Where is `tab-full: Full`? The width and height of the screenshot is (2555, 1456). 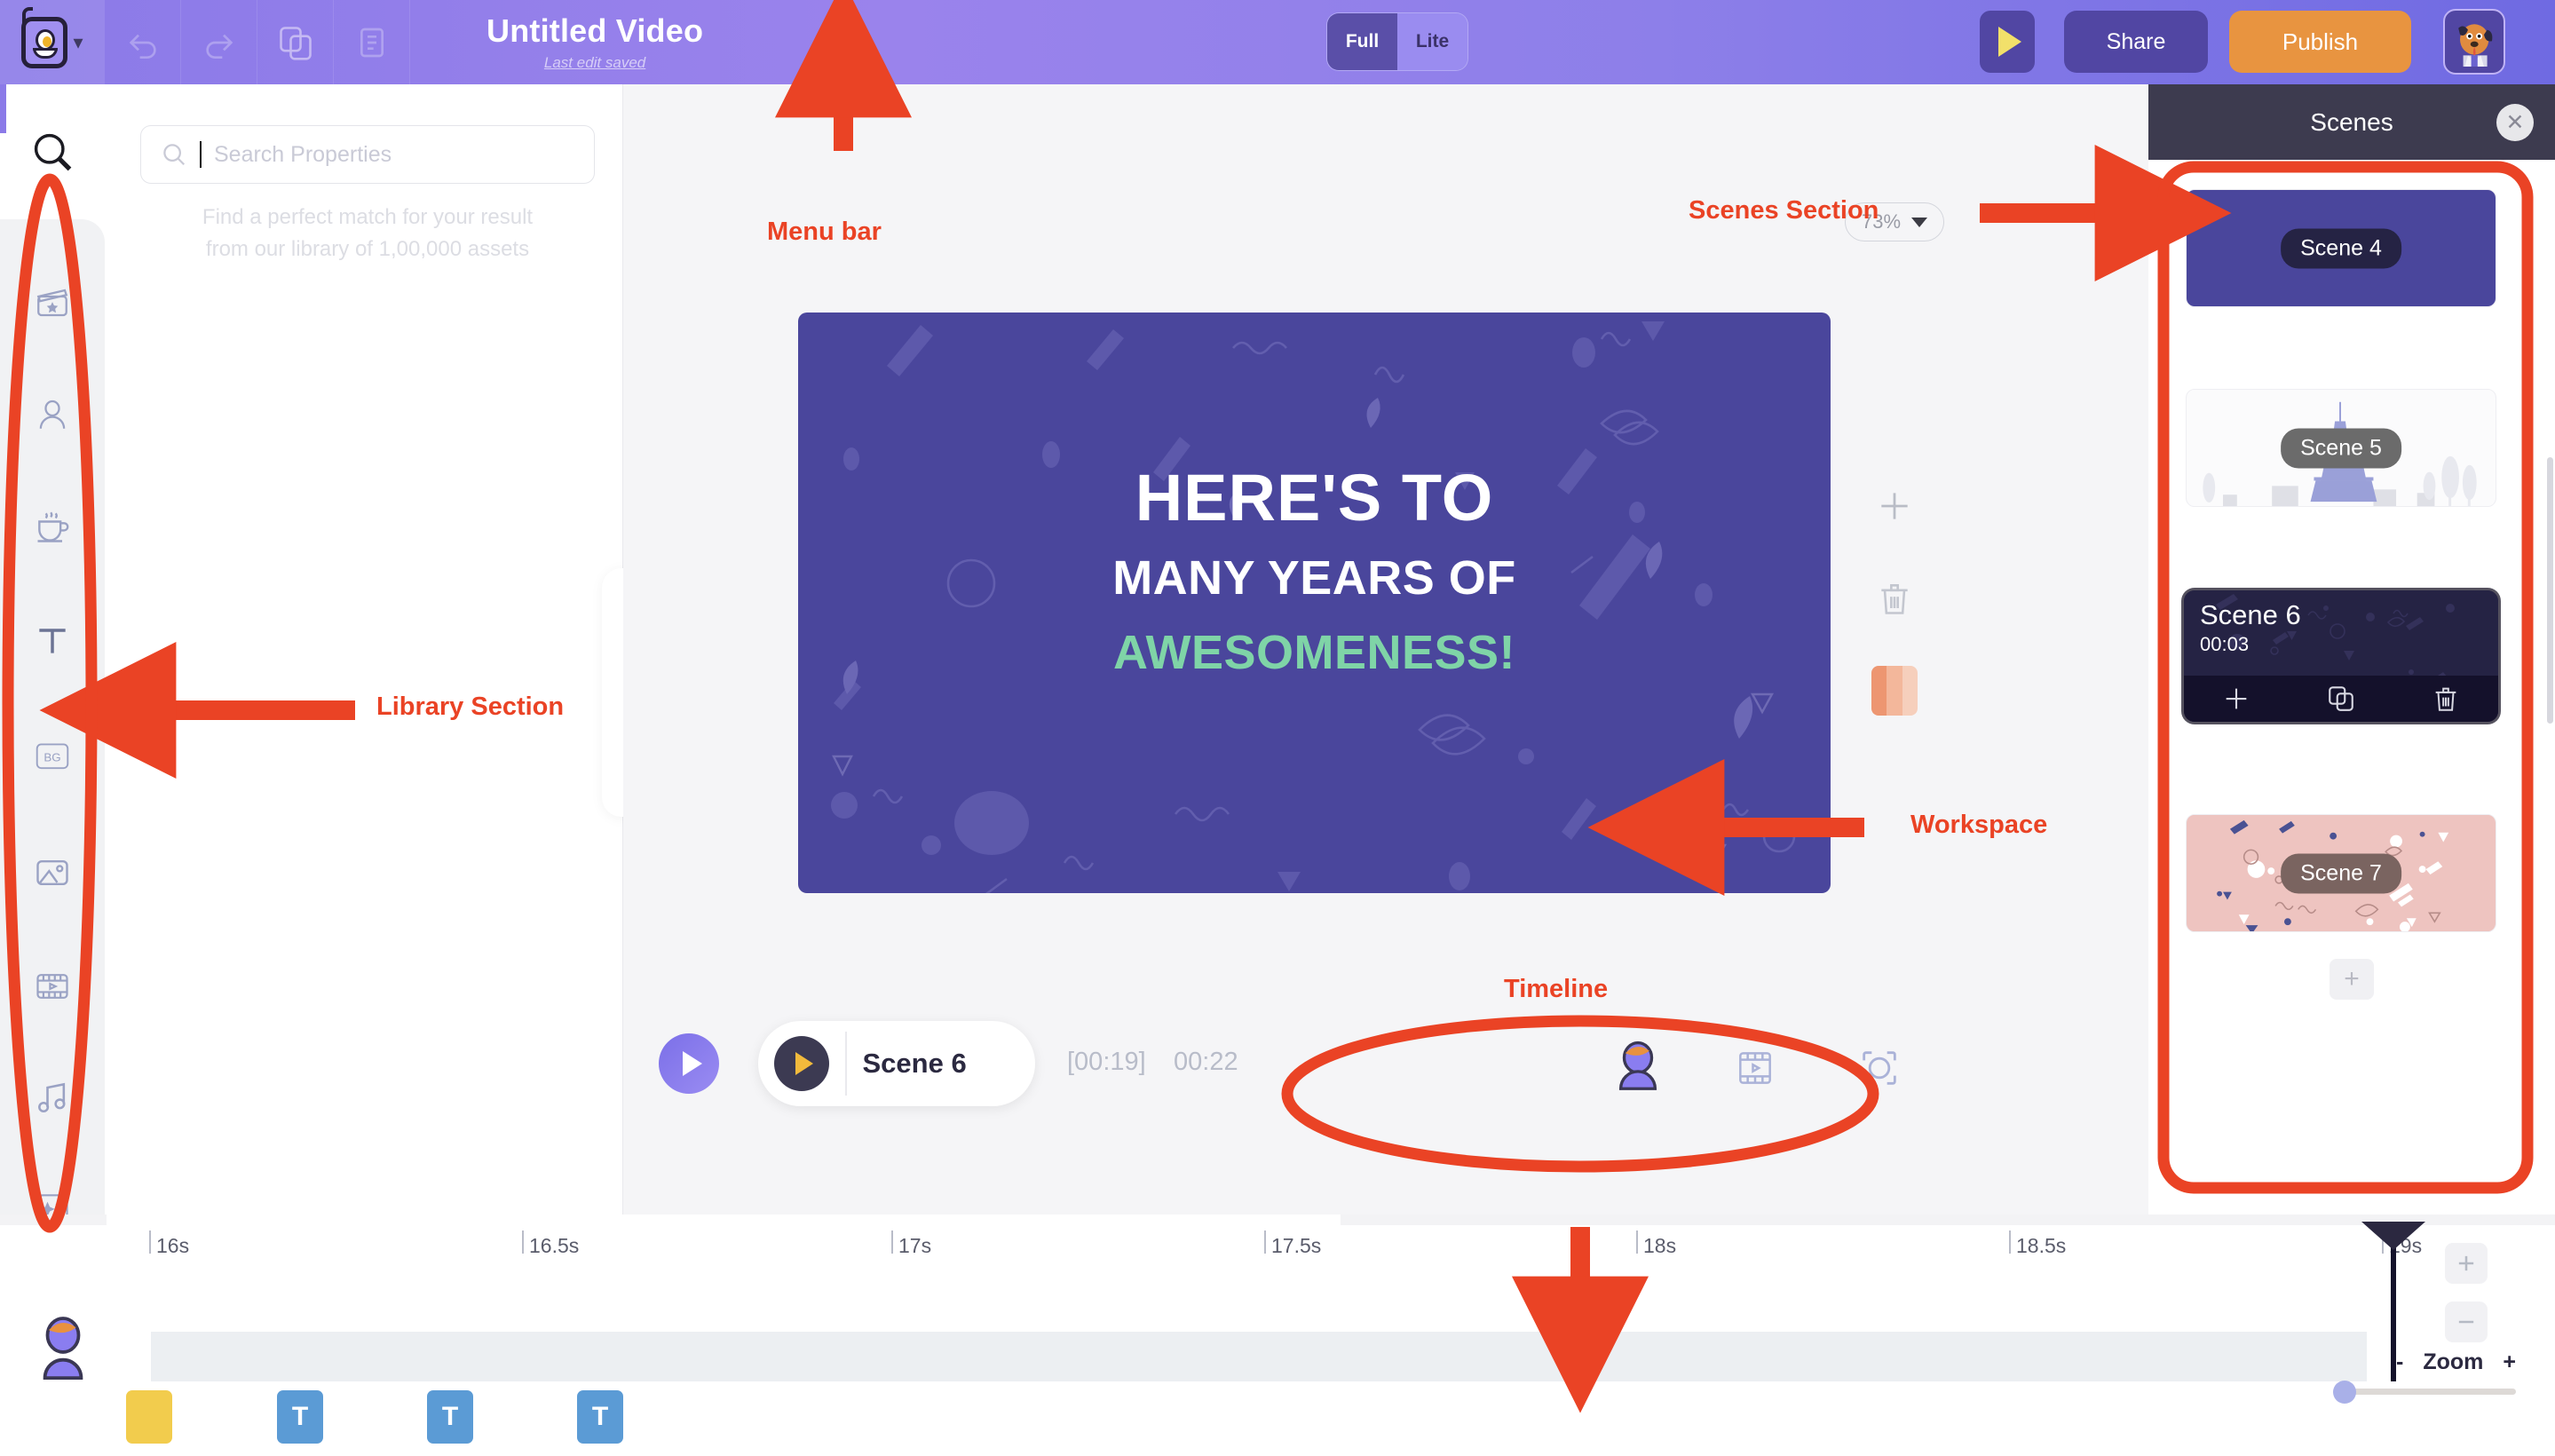 tab-full: Full is located at coordinates (1362, 41).